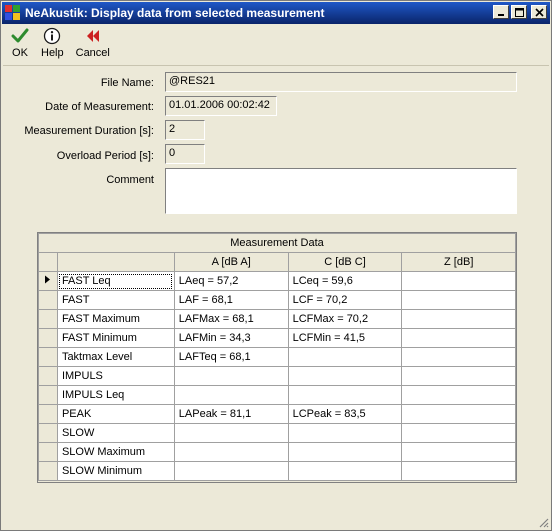  What do you see at coordinates (231, 300) in the screenshot?
I see `value-cell-a: LAF = 68,1` at bounding box center [231, 300].